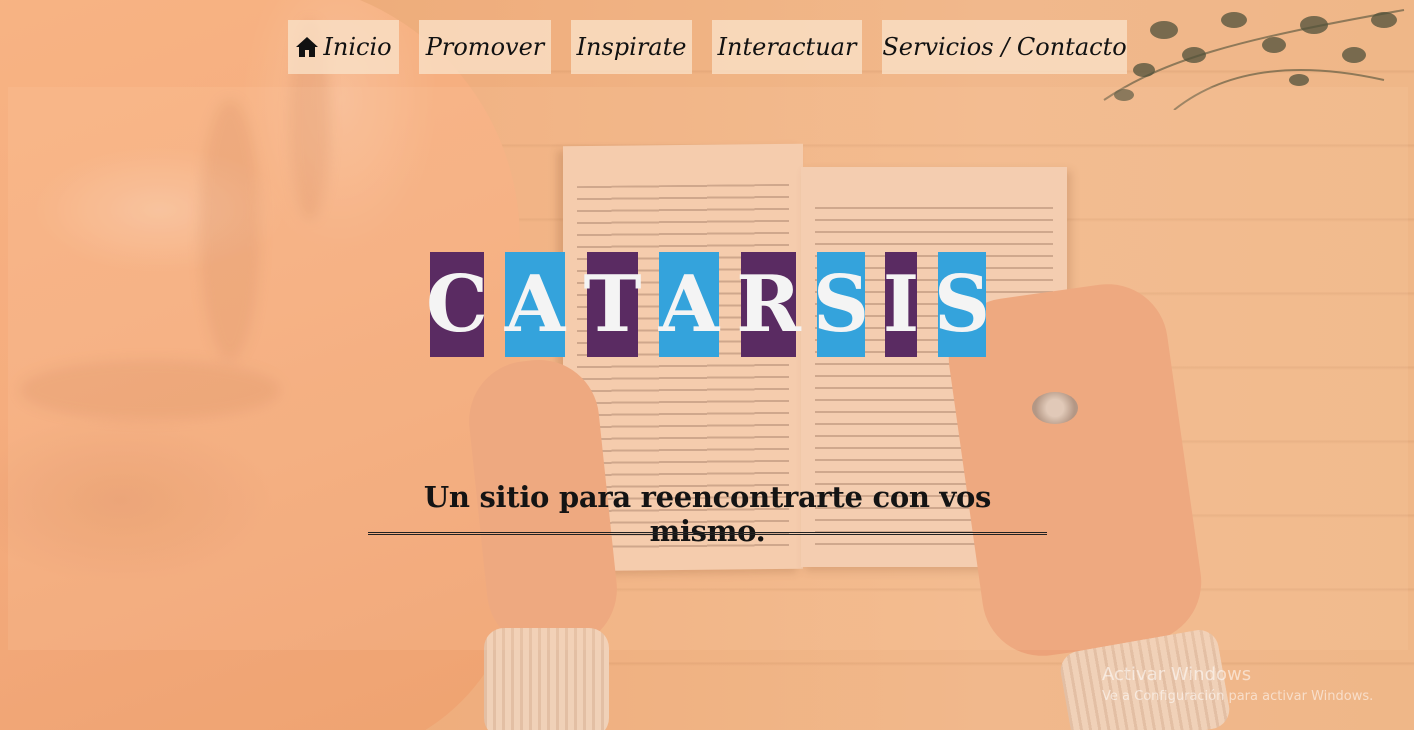 The height and width of the screenshot is (730, 1414). Describe the element at coordinates (707, 533) in the screenshot. I see `tagline-underline` at that location.